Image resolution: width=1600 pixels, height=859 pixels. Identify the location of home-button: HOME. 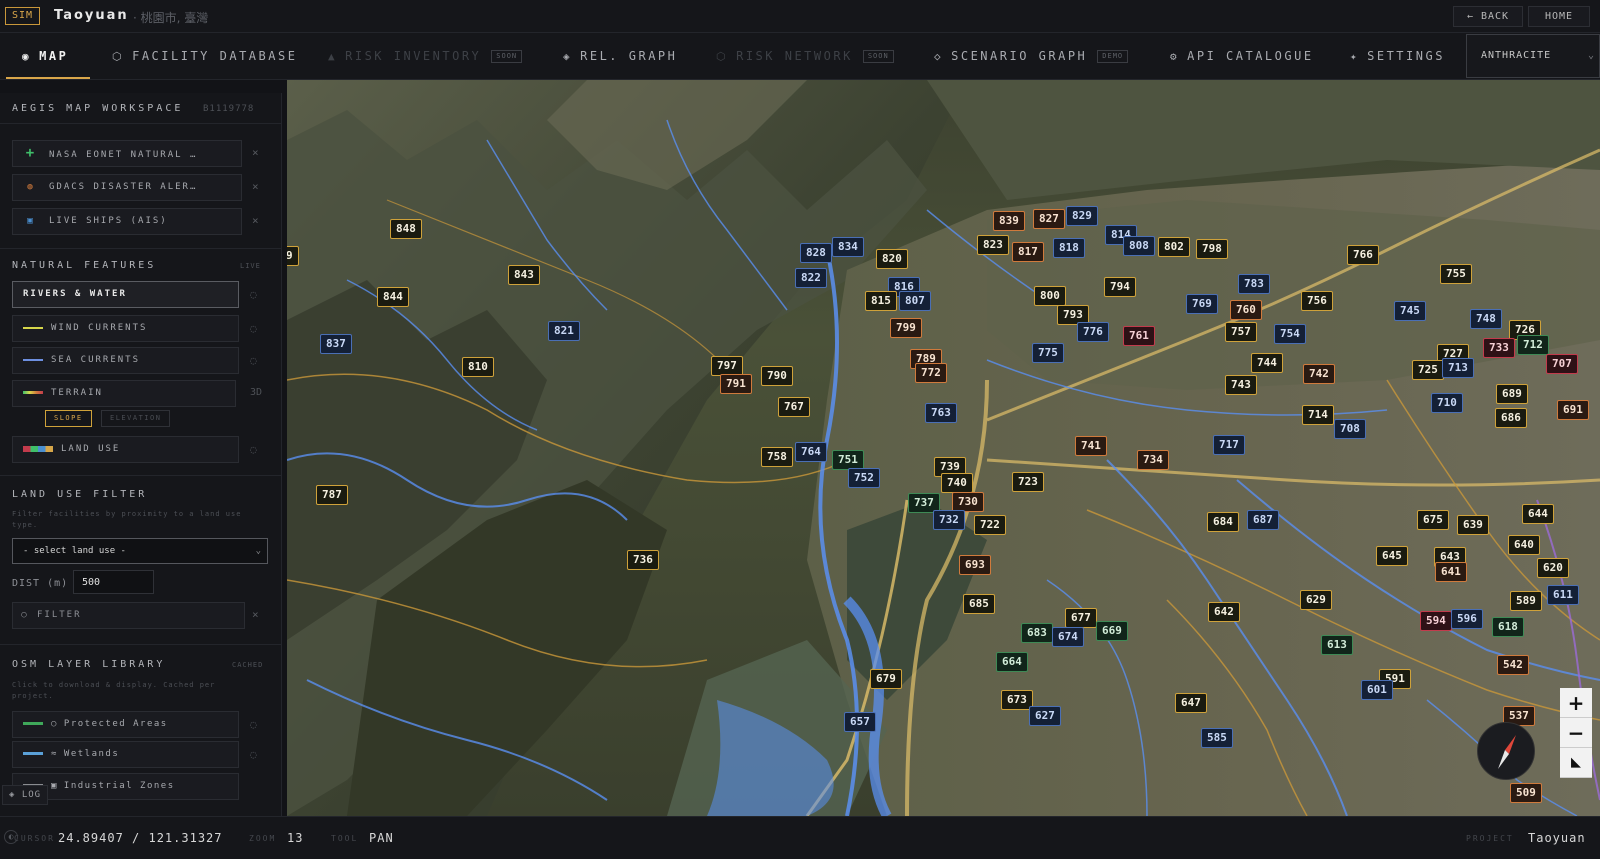
(1559, 16).